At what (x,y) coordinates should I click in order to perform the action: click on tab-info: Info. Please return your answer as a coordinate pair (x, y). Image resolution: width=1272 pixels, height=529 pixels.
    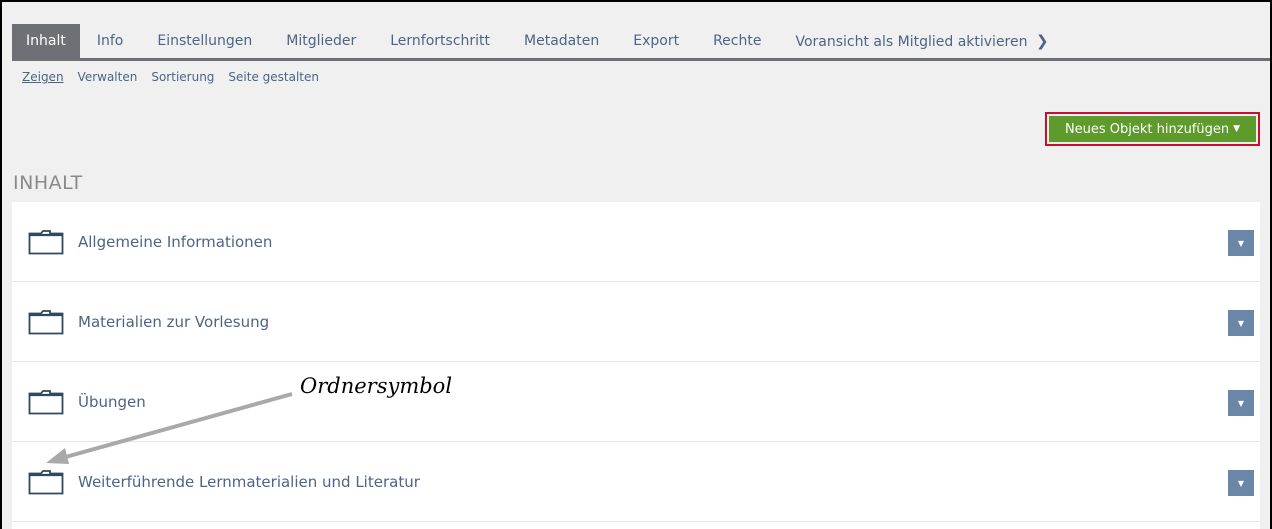
    Looking at the image, I should click on (110, 41).